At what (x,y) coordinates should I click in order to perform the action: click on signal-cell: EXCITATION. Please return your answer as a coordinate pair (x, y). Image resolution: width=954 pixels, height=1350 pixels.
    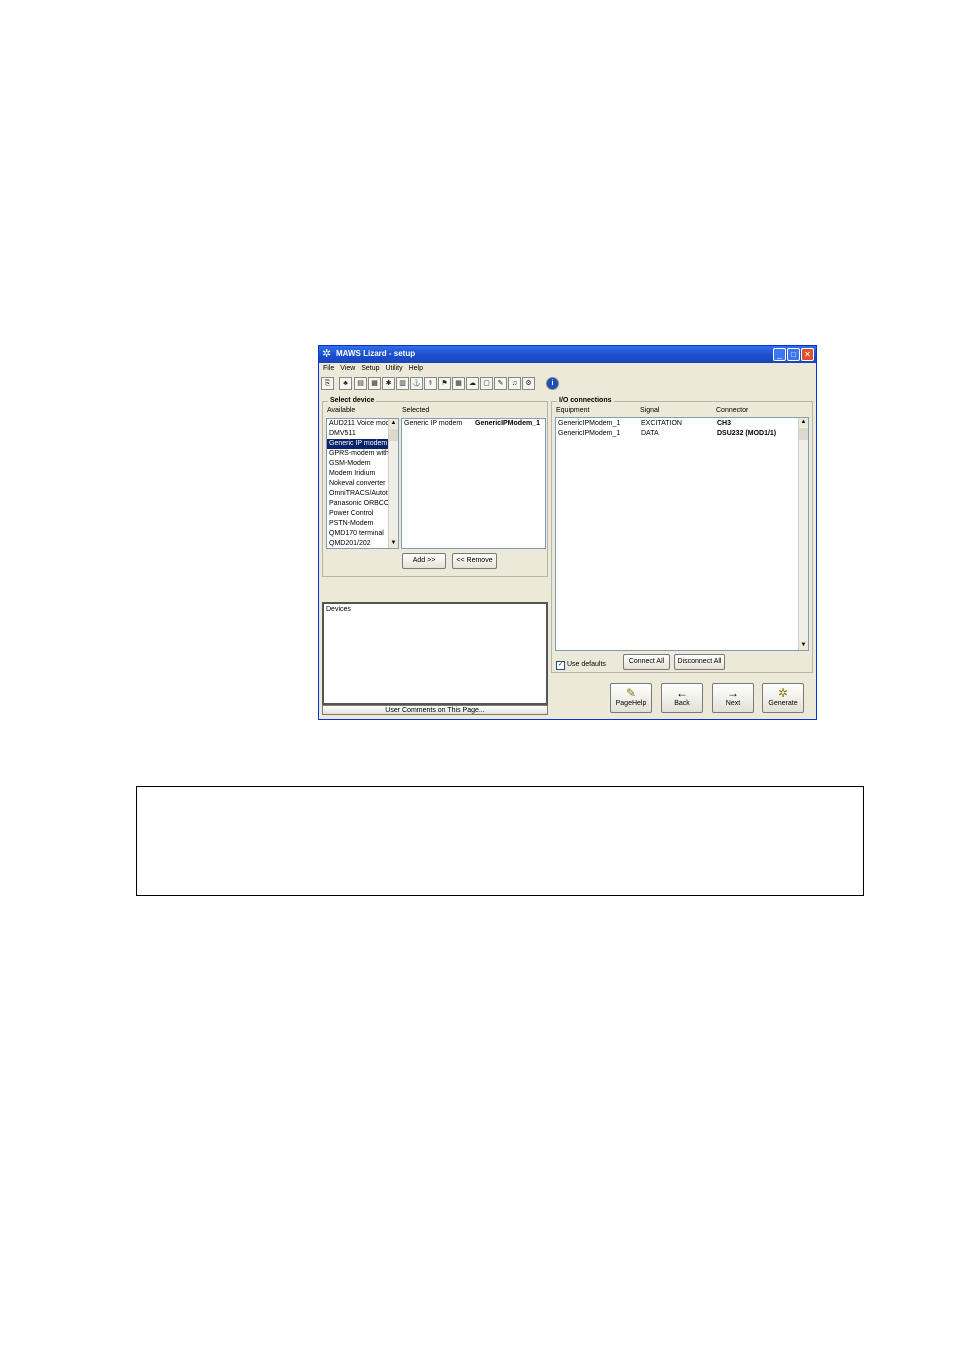
    Looking at the image, I should click on (661, 423).